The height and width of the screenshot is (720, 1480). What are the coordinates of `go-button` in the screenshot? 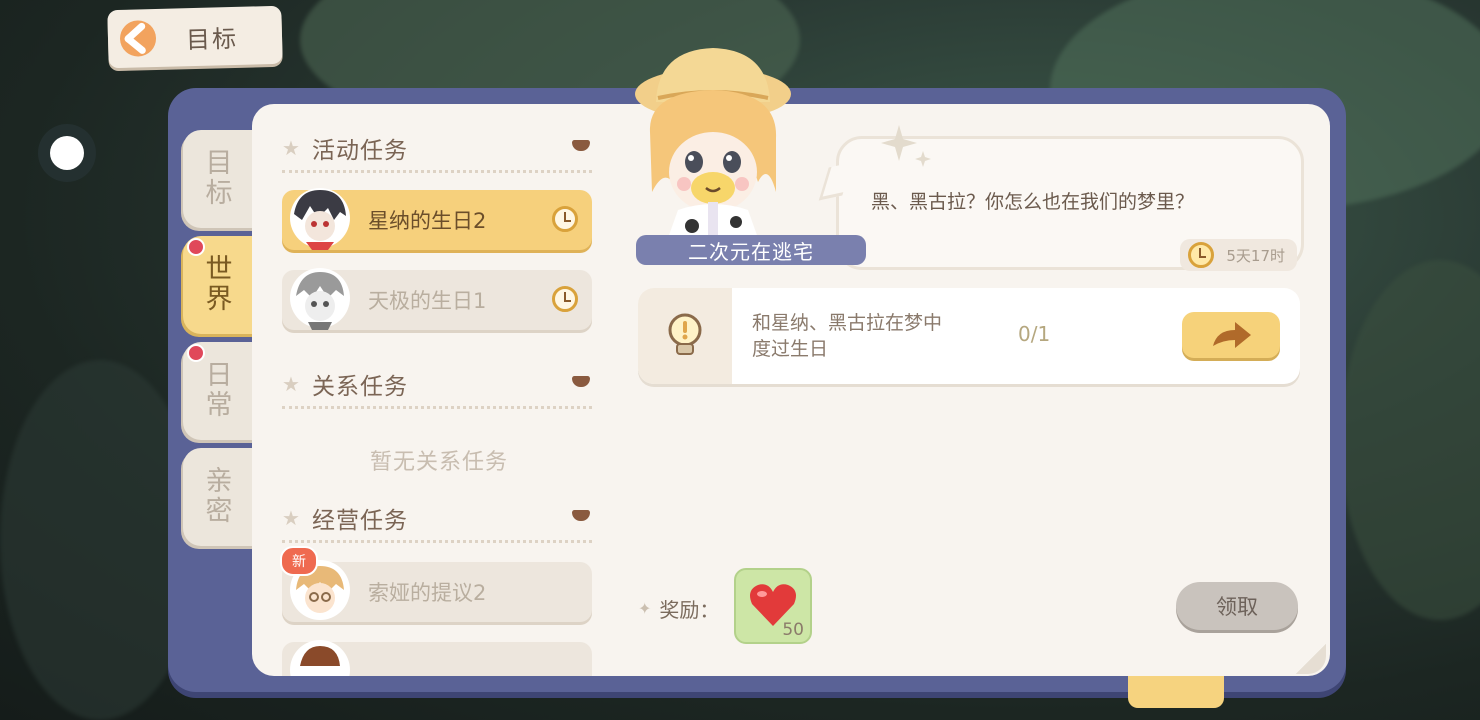 It's located at (1231, 335).